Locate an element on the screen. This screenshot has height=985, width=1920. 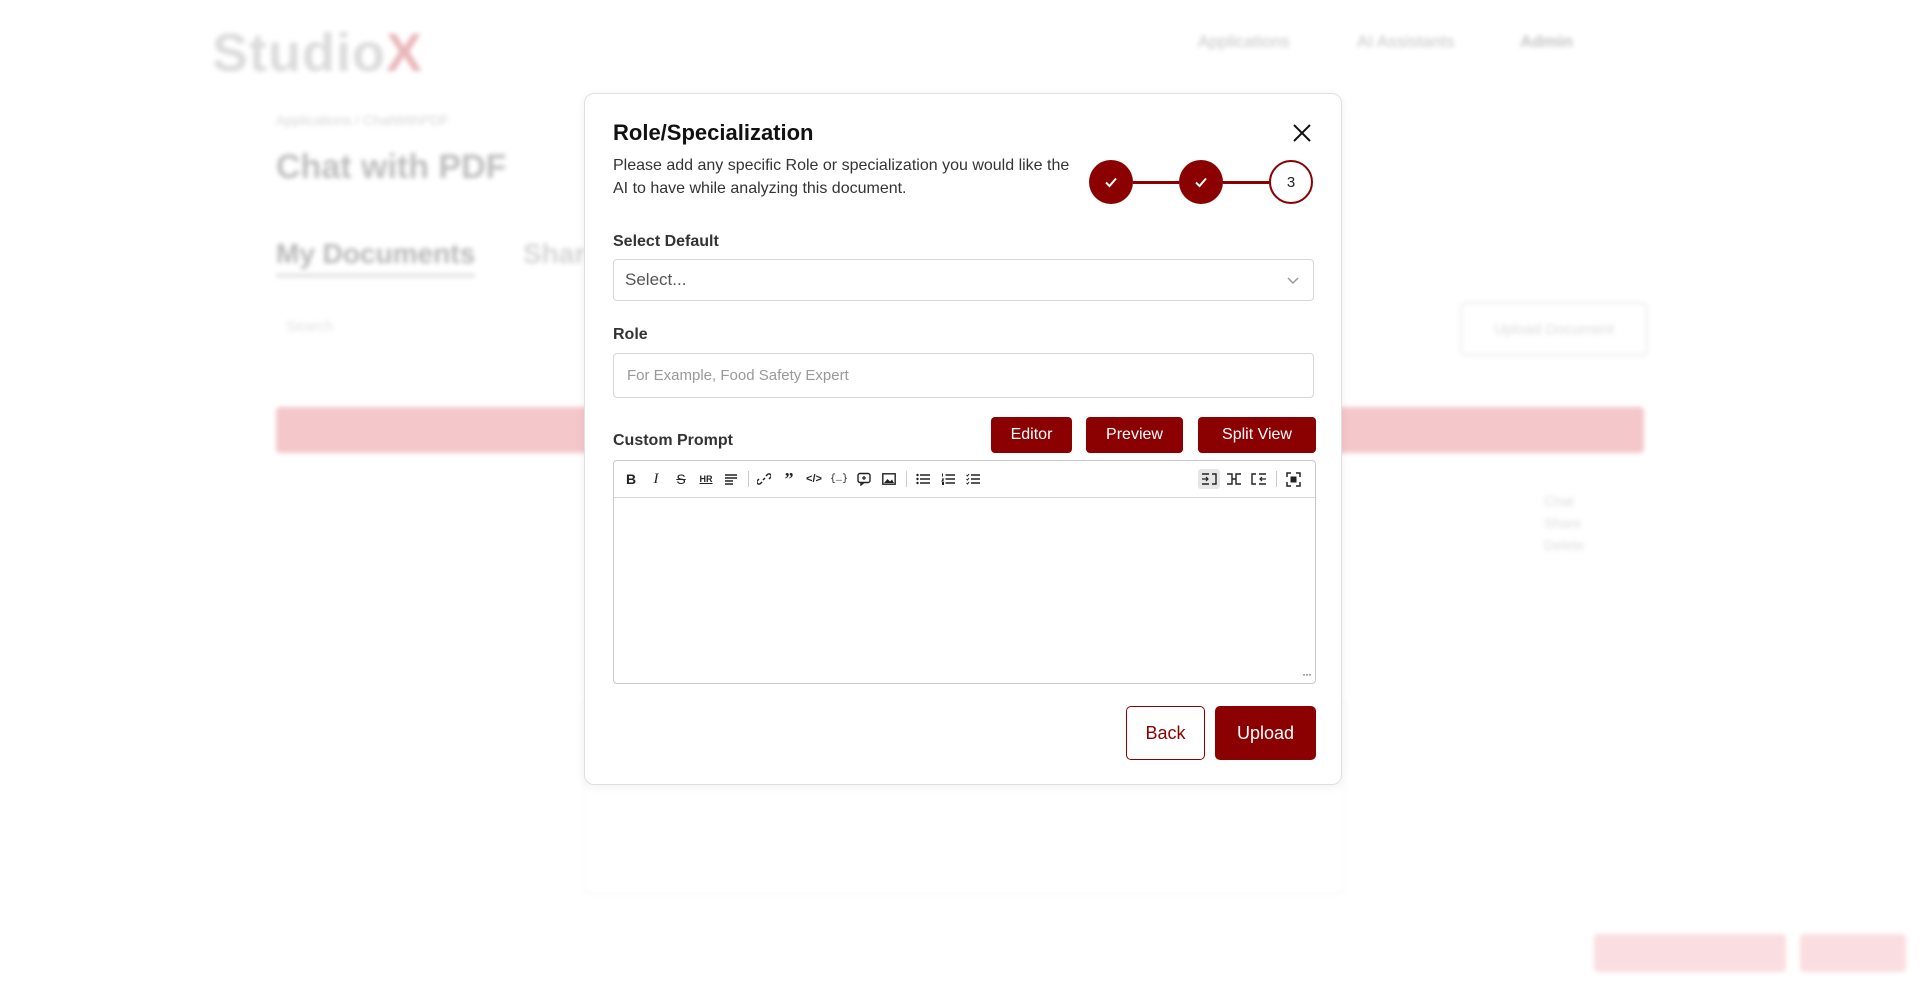
upload-document-button: Upload Document is located at coordinates (1554, 329).